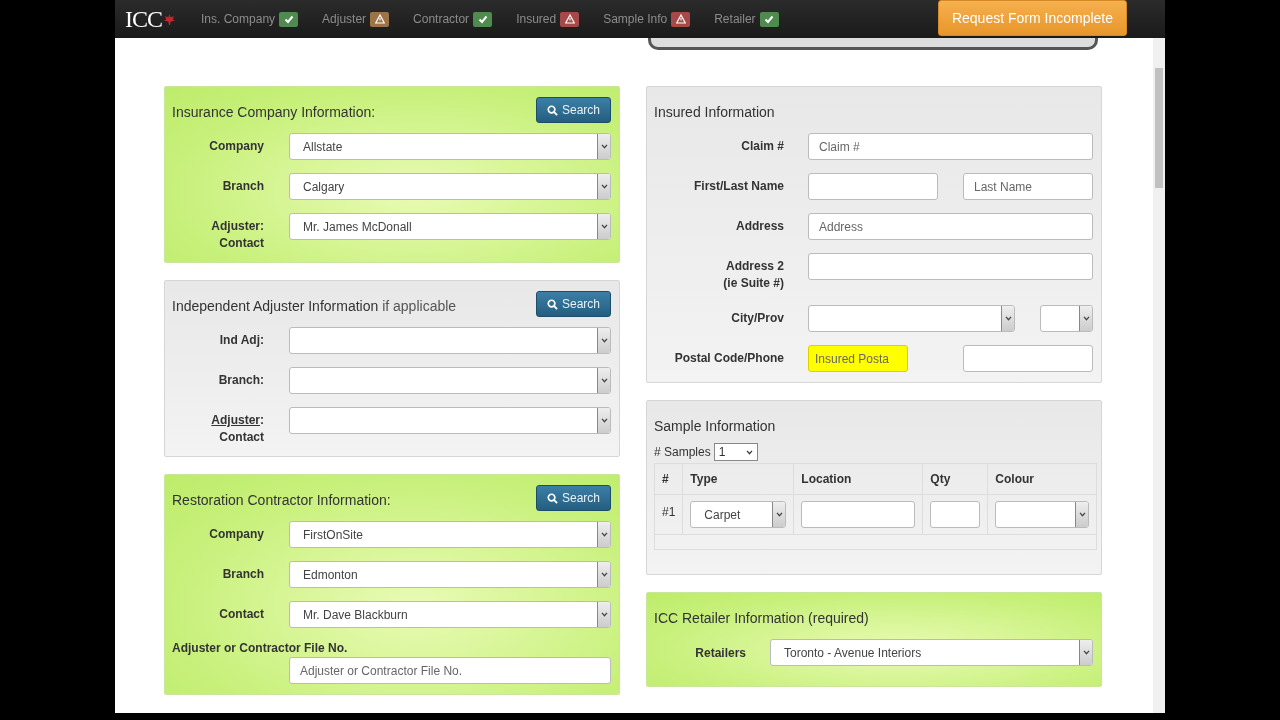 The width and height of the screenshot is (1280, 720). Describe the element at coordinates (450, 186) in the screenshot. I see `dropdown: Calgary` at that location.